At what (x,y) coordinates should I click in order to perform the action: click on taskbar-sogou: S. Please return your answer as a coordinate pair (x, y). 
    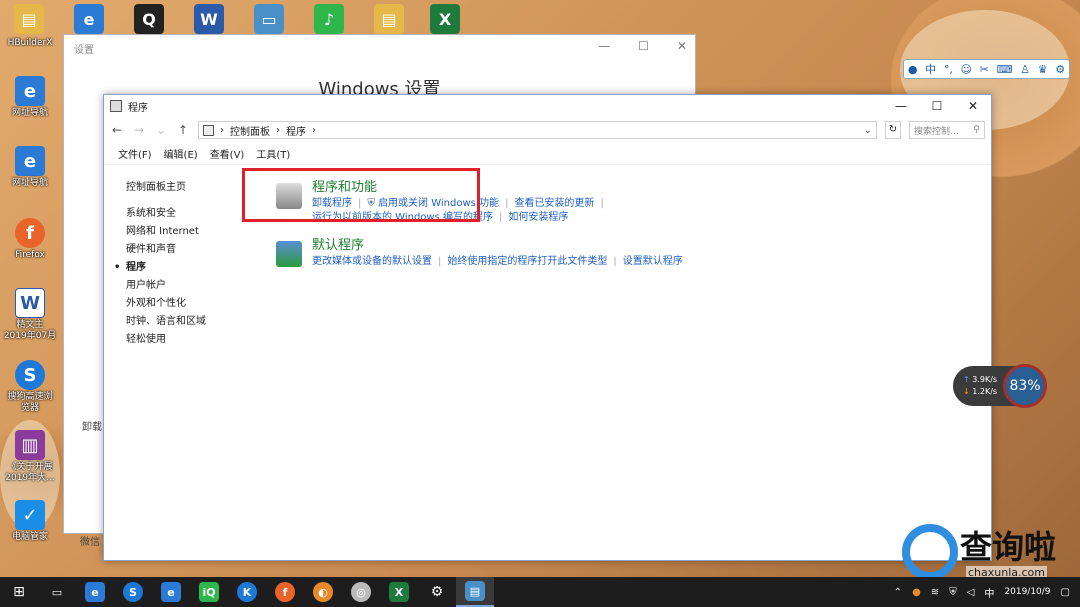
    Looking at the image, I should click on (133, 592).